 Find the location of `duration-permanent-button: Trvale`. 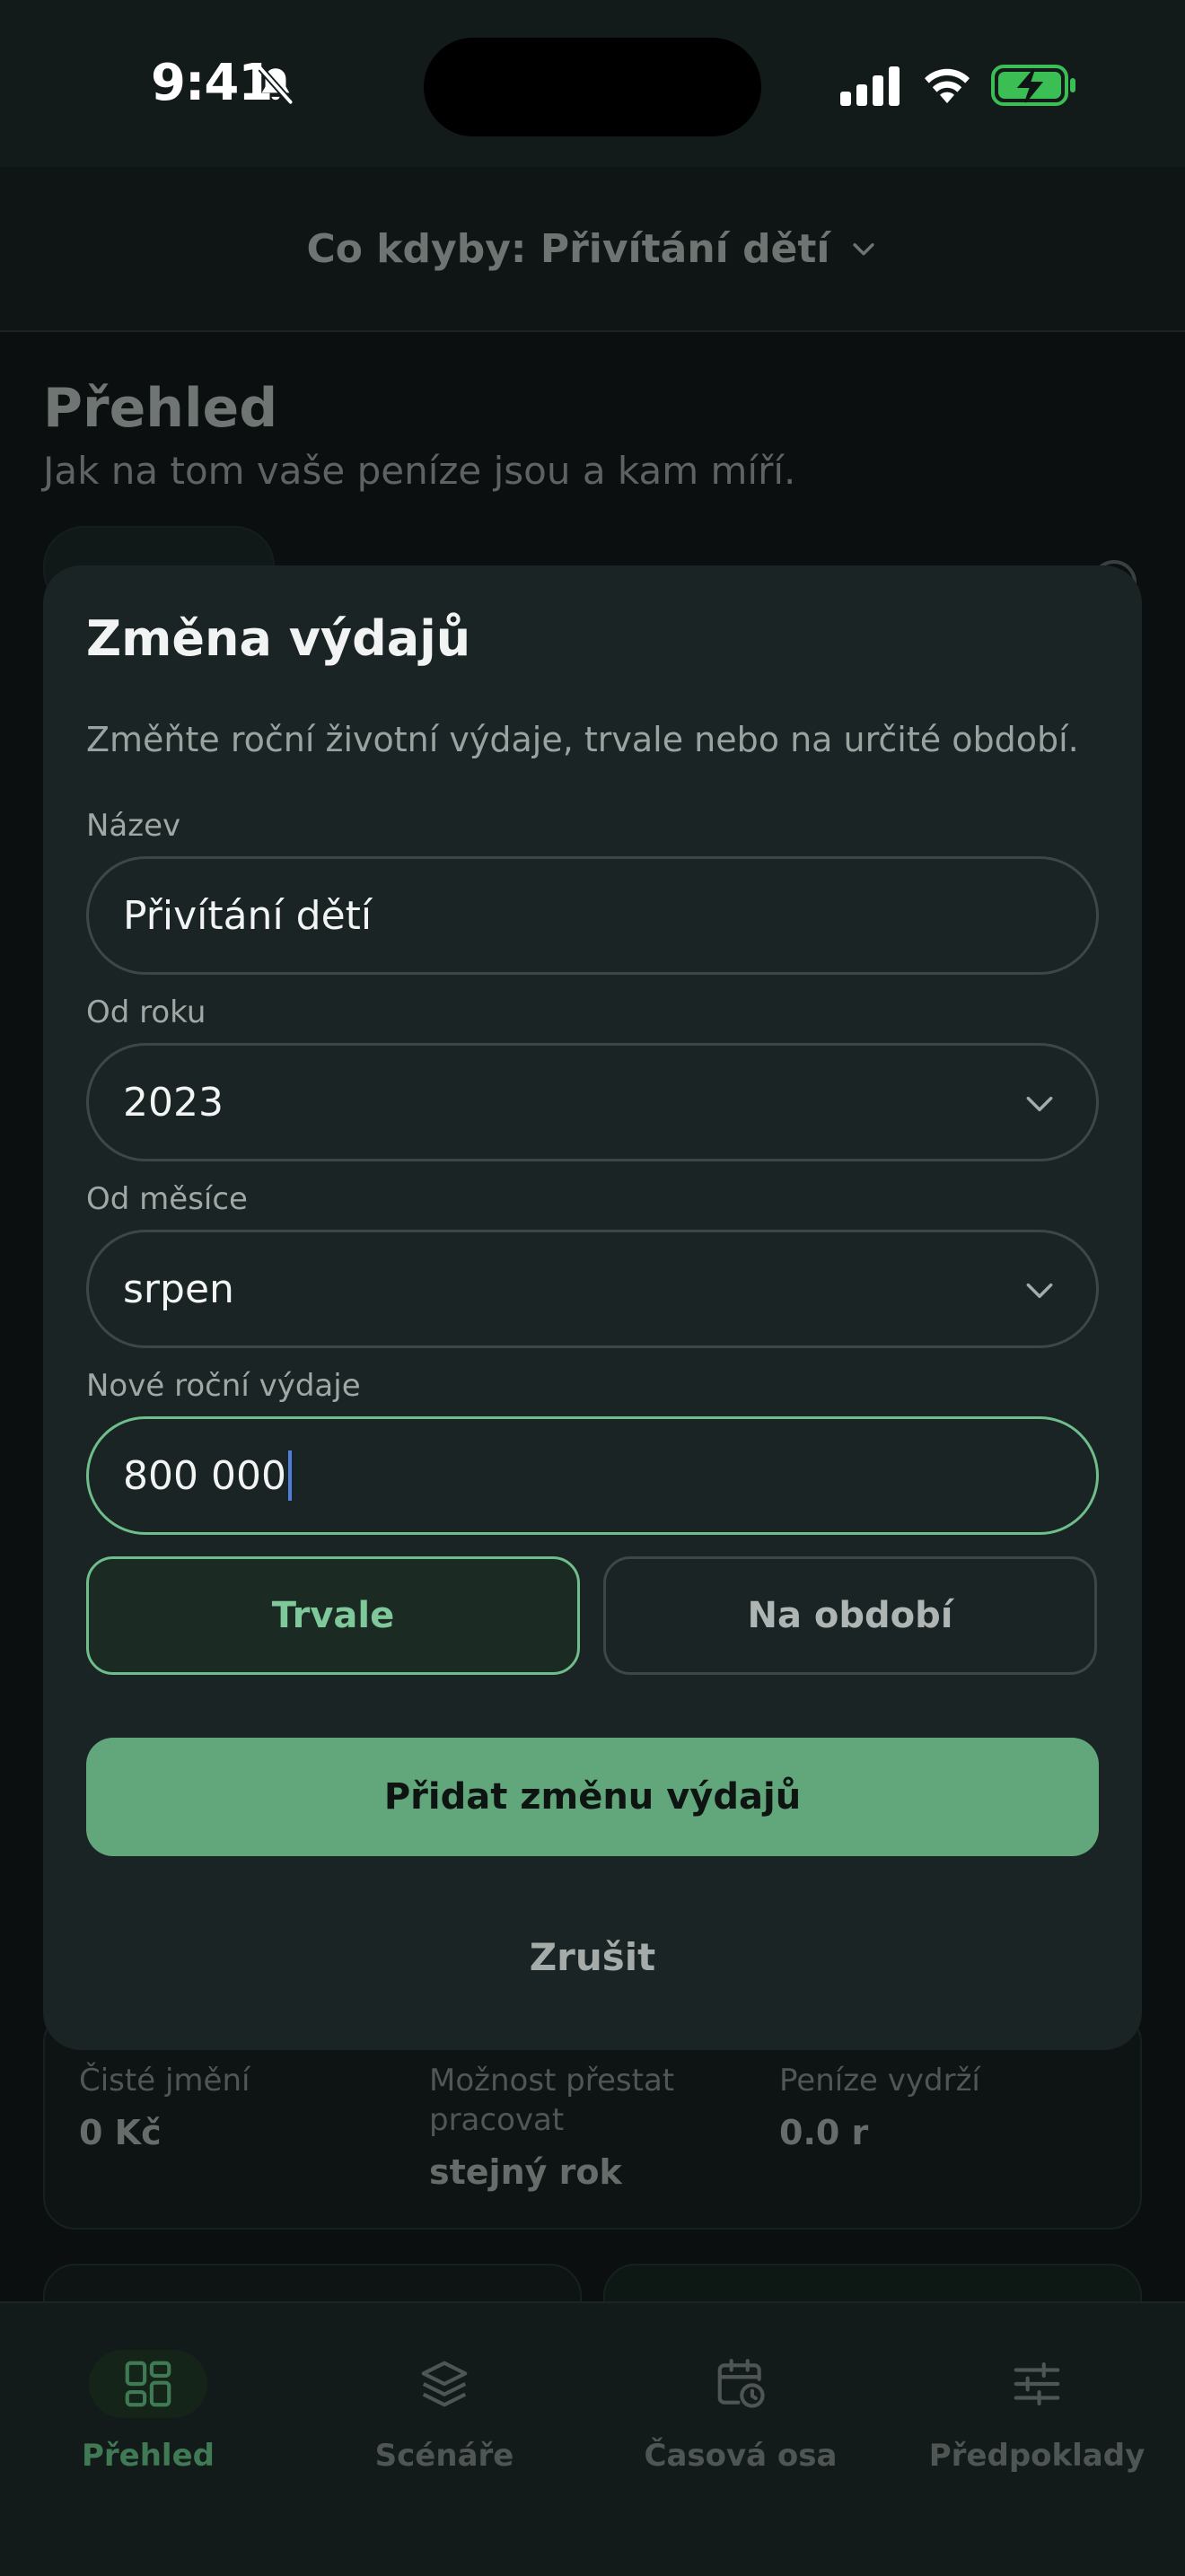

duration-permanent-button: Trvale is located at coordinates (333, 1615).